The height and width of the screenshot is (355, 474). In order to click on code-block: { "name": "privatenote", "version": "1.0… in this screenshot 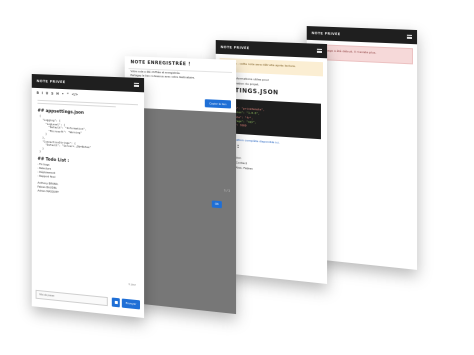, I will do `click(270, 118)`.